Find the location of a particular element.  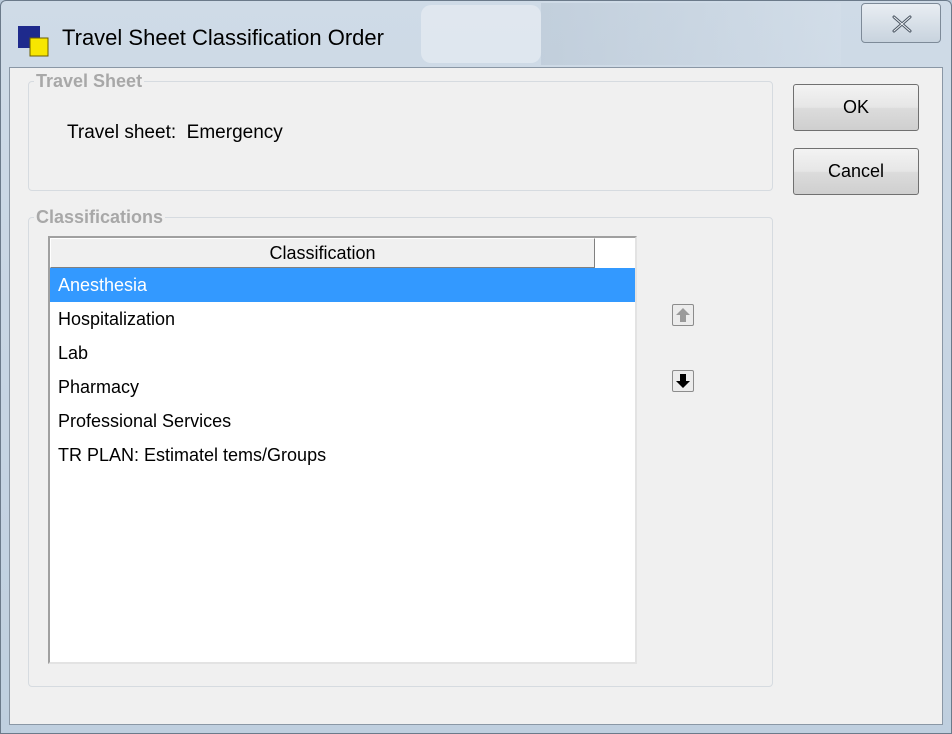

title-bar: Travel Sheet Classification Order is located at coordinates (476, 34).